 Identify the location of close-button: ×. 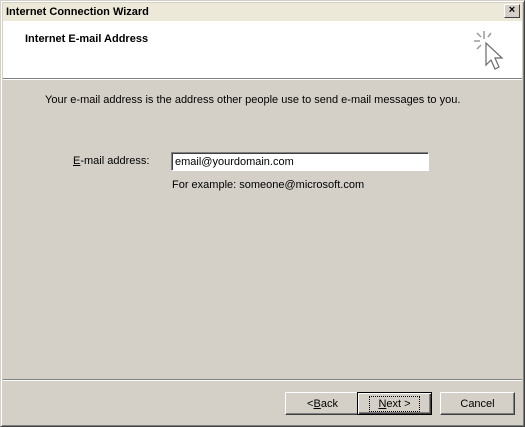
(512, 11).